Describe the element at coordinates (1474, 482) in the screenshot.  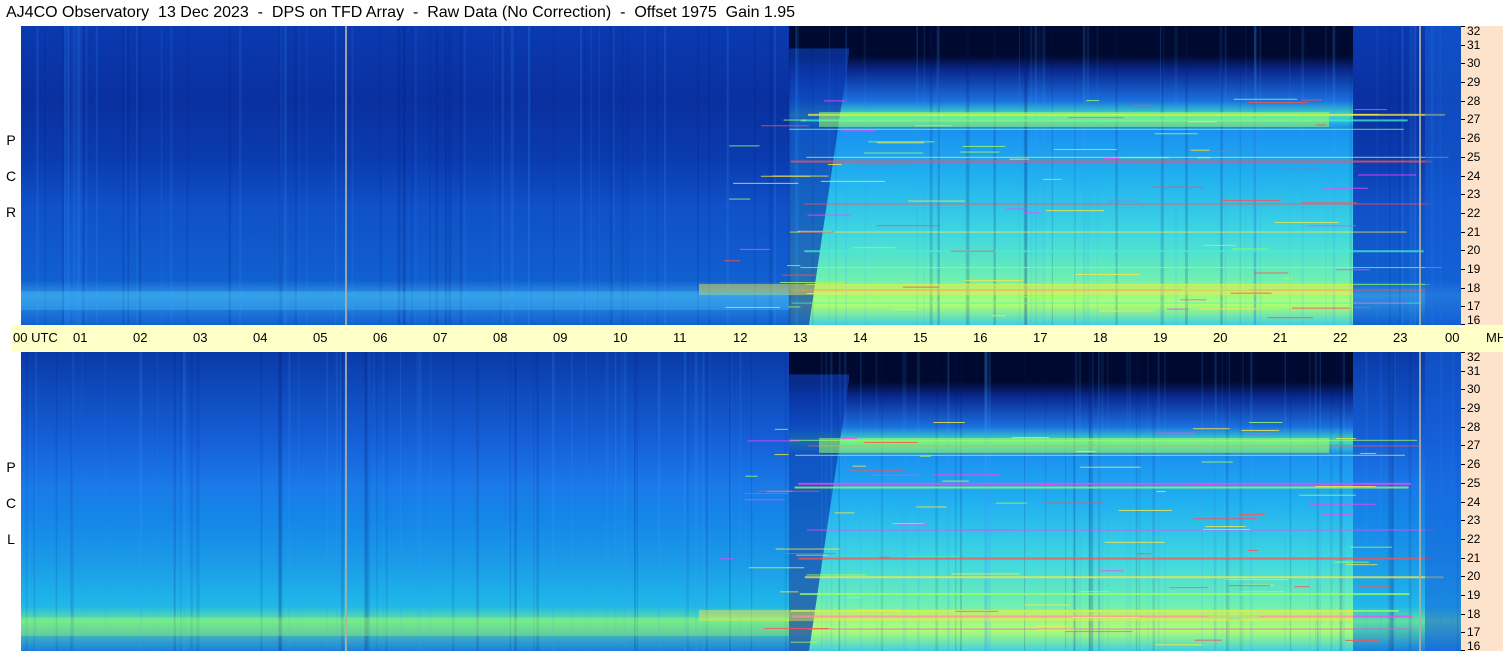
I see `freq-tick-label: 25` at that location.